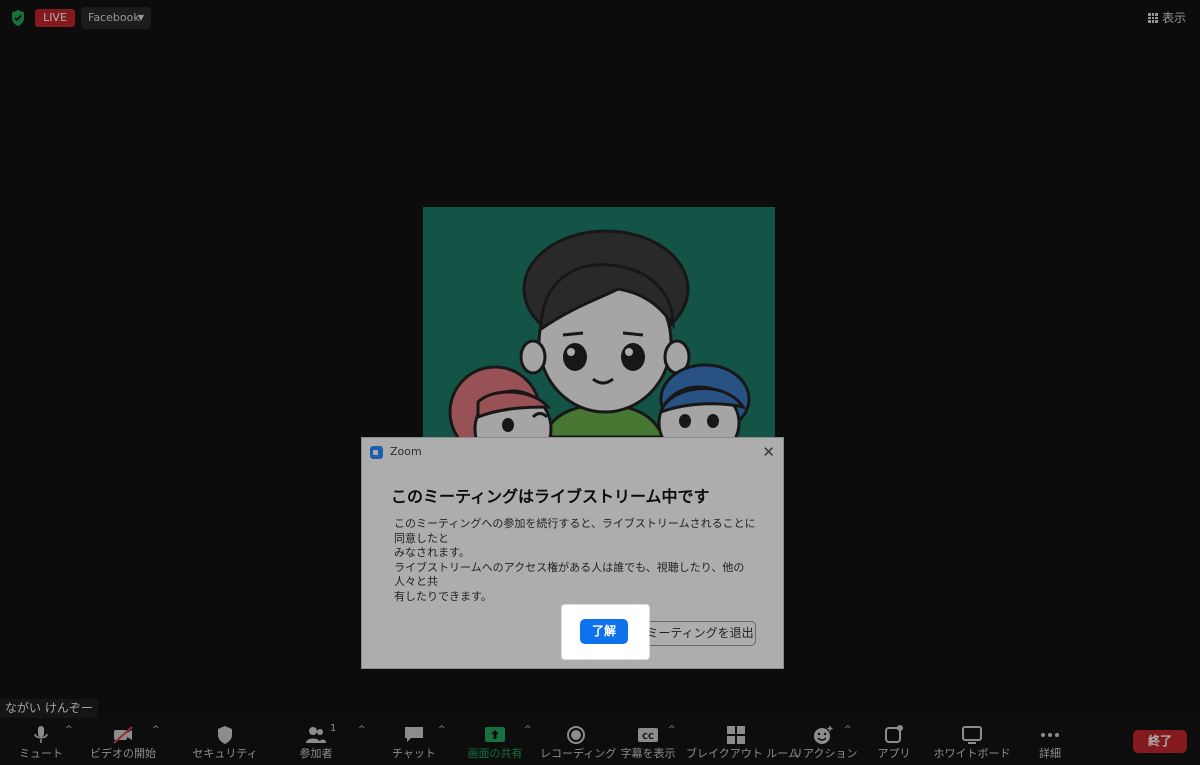 The height and width of the screenshot is (765, 1200). I want to click on share-screen-label: 画面の共有, so click(495, 753).